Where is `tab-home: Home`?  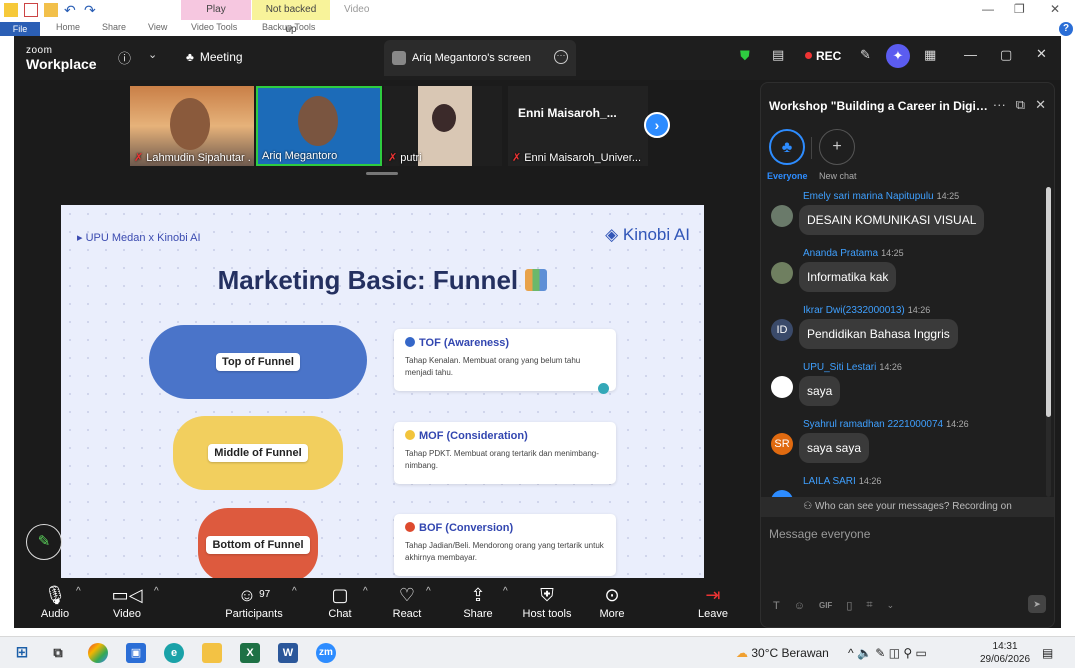 tab-home: Home is located at coordinates (68, 27).